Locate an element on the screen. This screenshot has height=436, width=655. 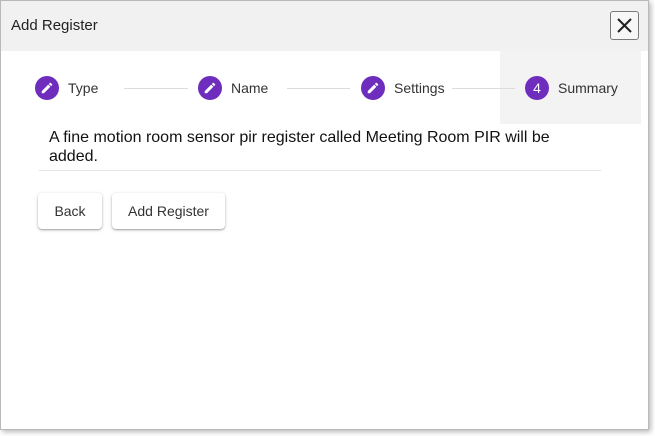
step-summary: 4 Summary is located at coordinates (571, 88).